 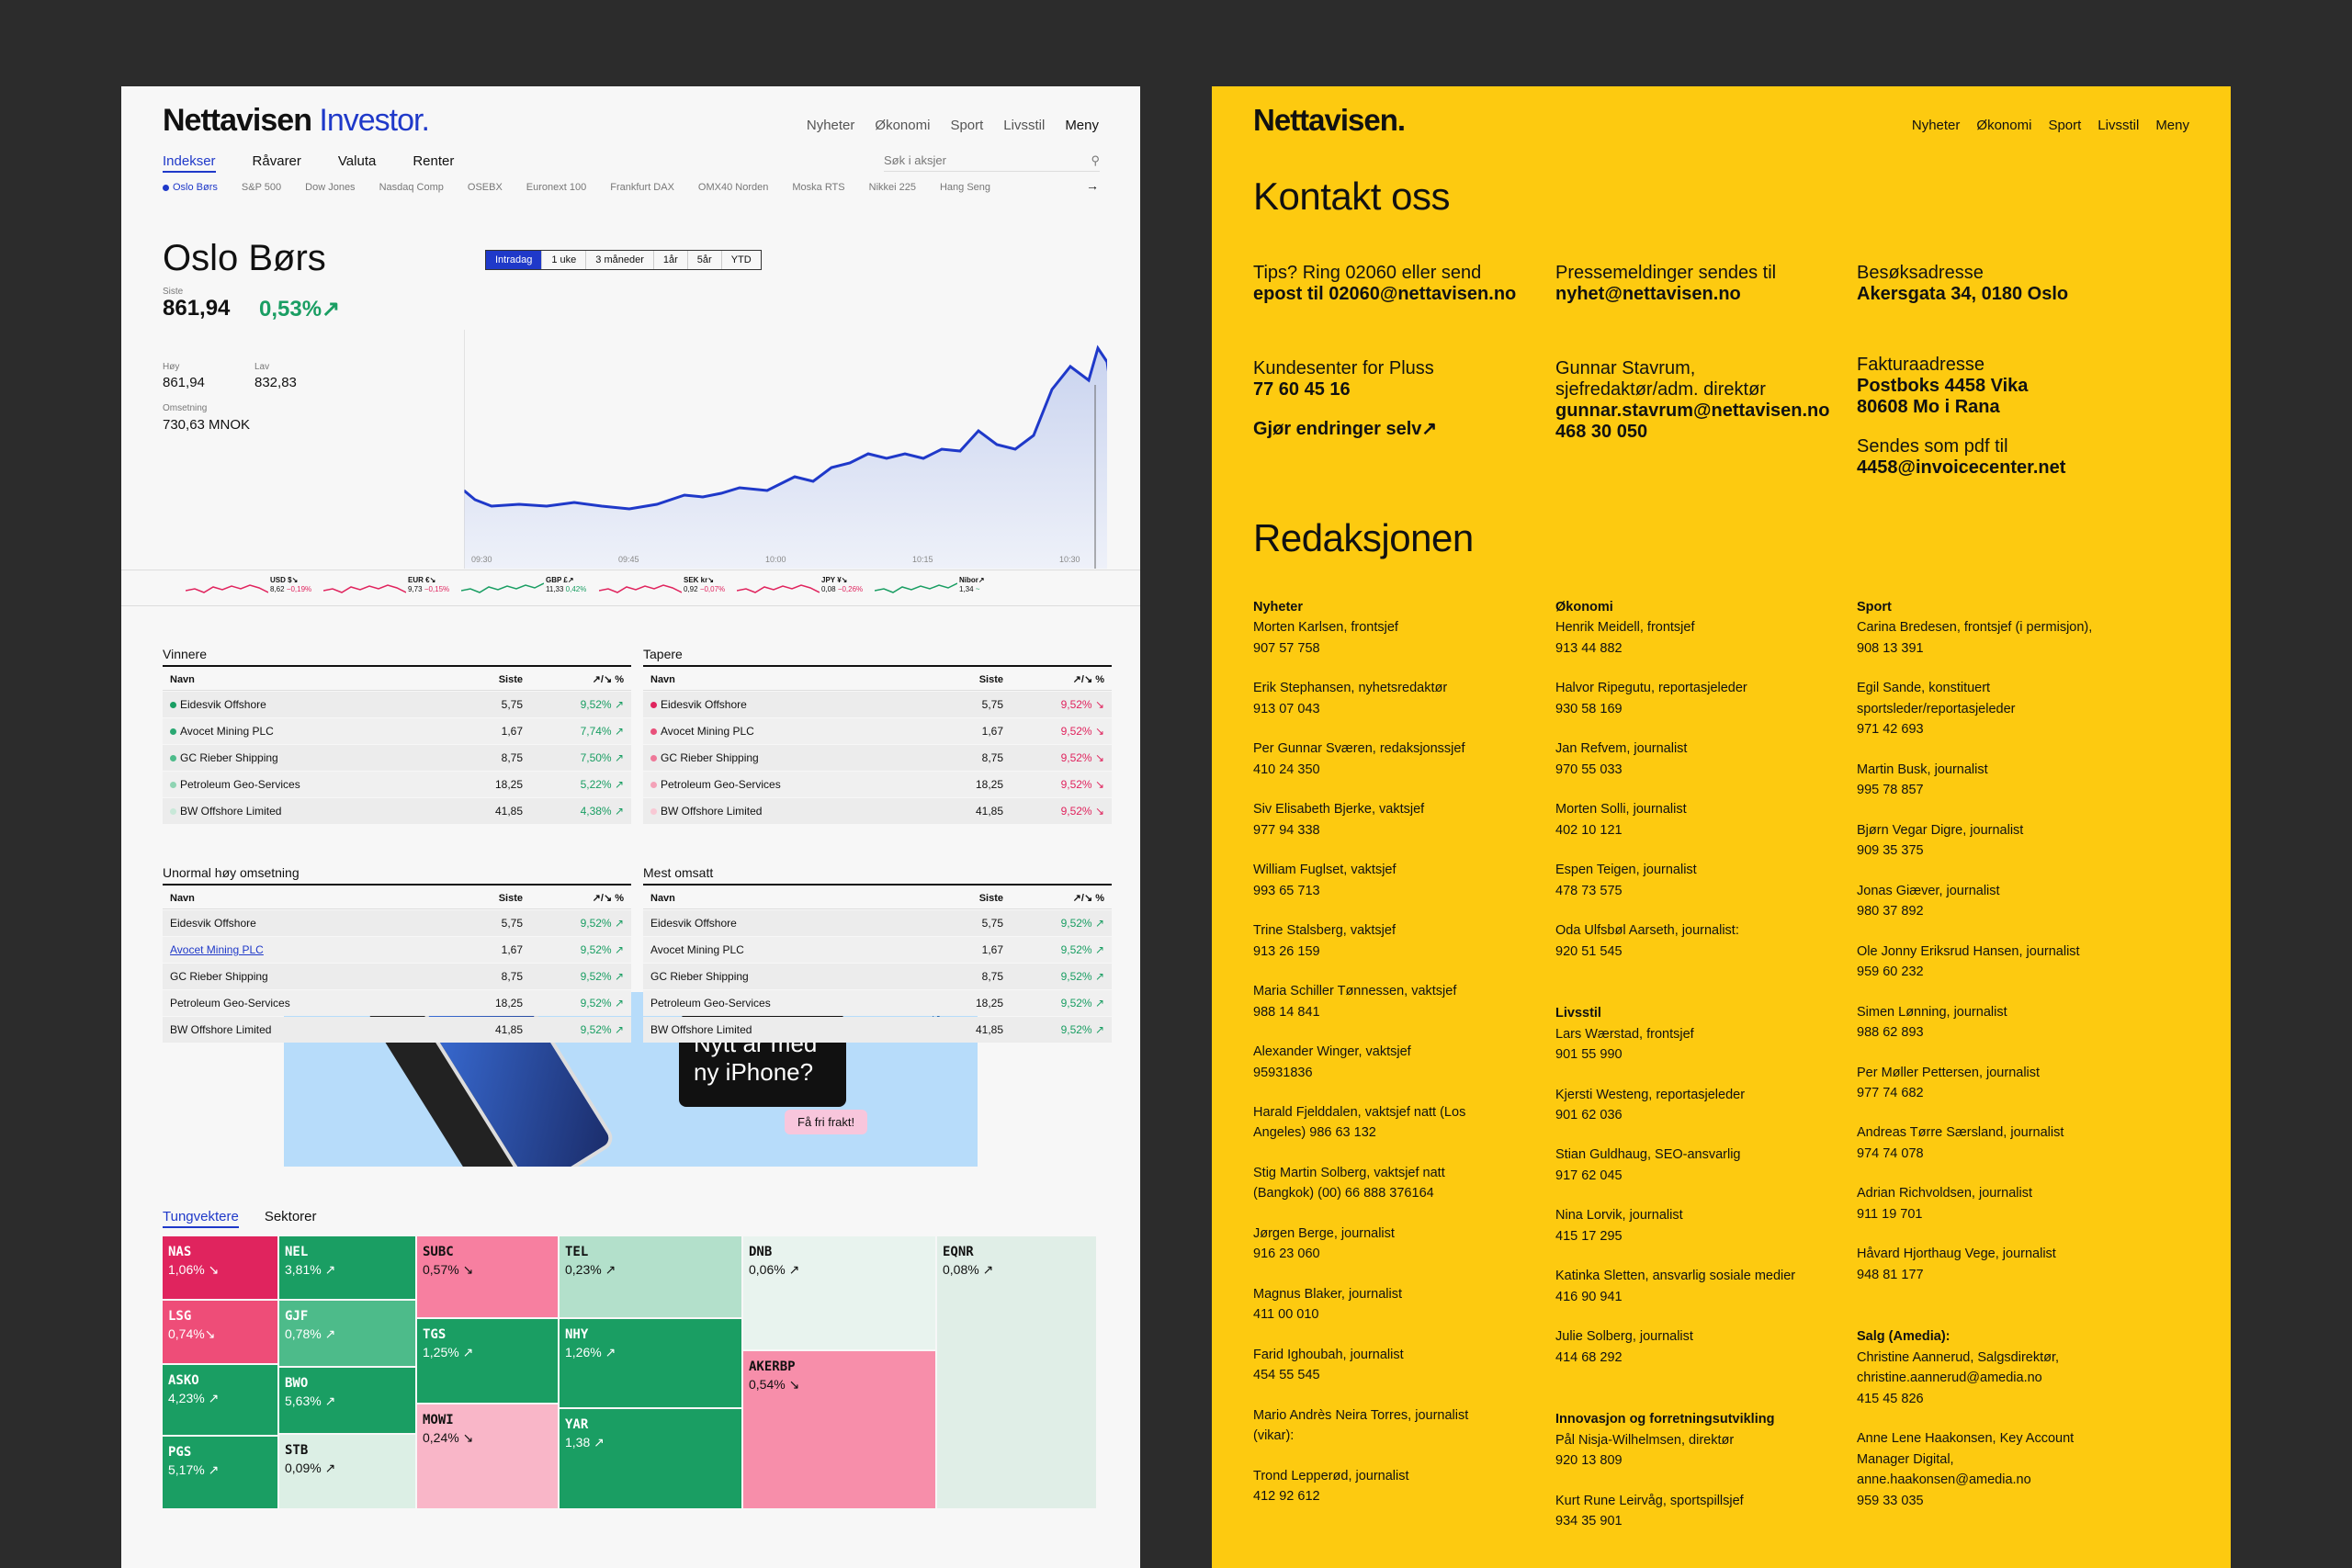 What do you see at coordinates (1396, 891) in the screenshot?
I see `staff-line: 993 65 713` at bounding box center [1396, 891].